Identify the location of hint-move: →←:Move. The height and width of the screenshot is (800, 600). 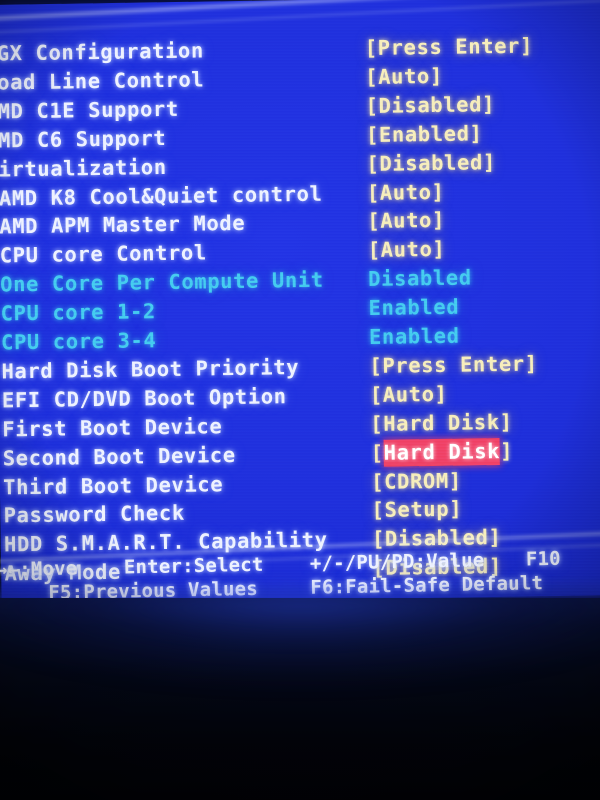
(39, 569).